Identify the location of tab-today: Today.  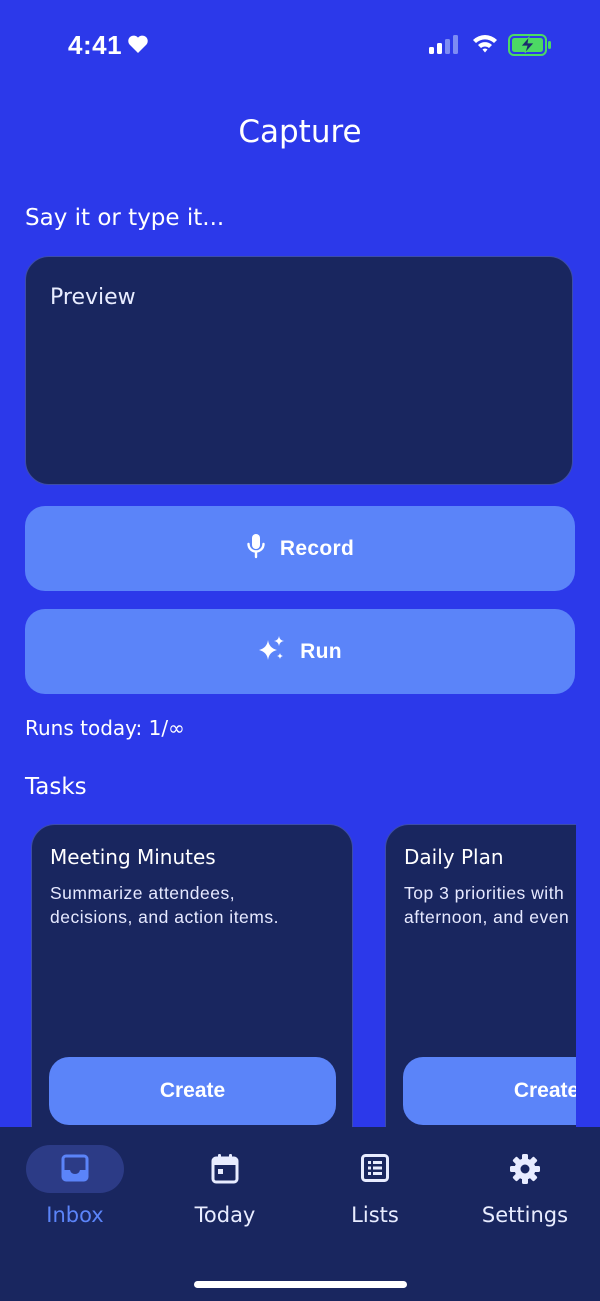
(225, 1187).